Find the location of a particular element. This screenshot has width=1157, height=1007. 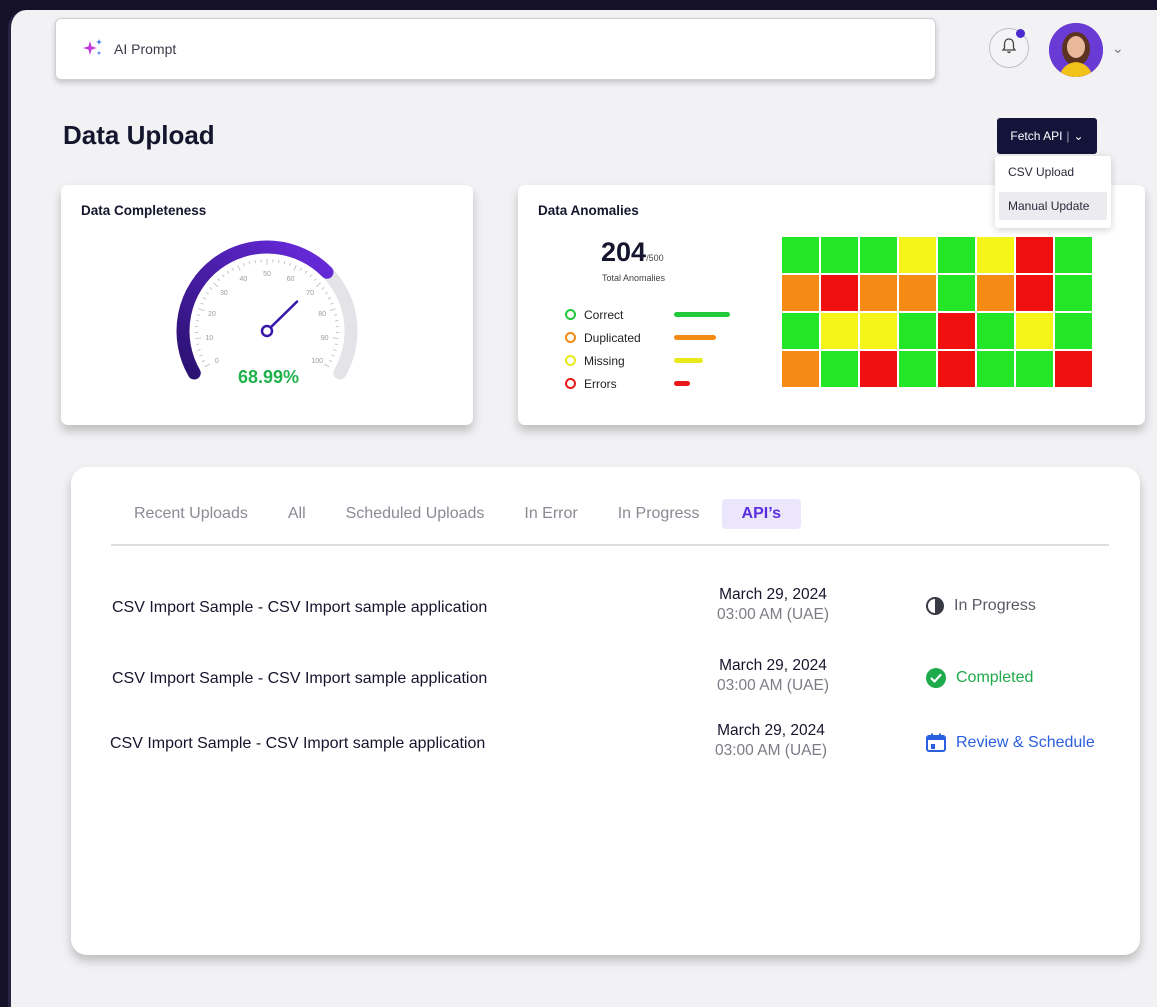

upload-status: Review & Schedule is located at coordinates (1010, 743).